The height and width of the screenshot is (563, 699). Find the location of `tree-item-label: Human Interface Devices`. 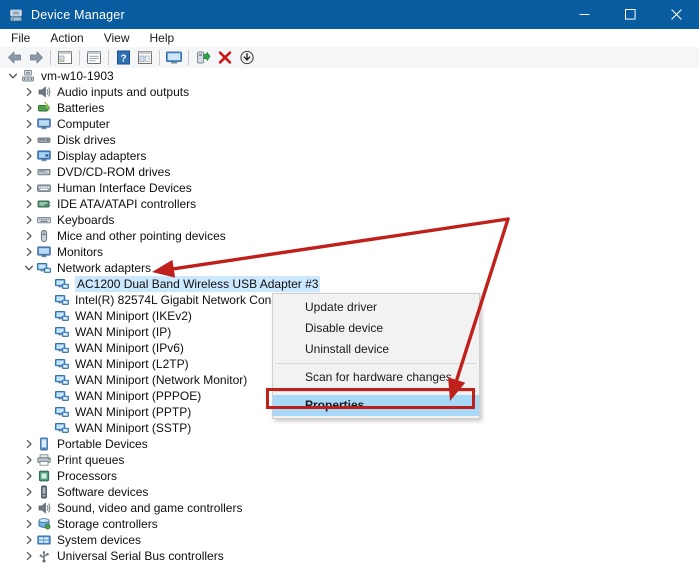

tree-item-label: Human Interface Devices is located at coordinates (124, 188).